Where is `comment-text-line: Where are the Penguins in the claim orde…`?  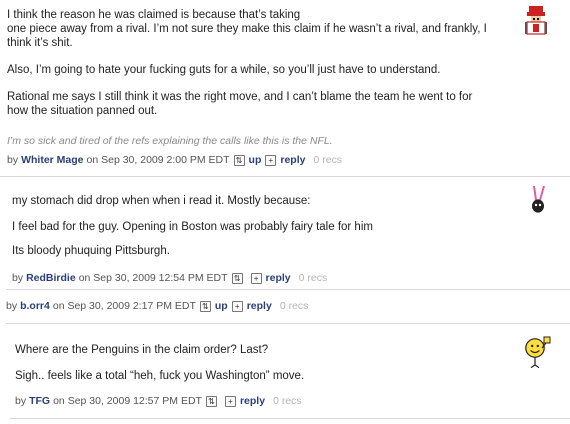
comment-text-line: Where are the Penguins in the claim orde… is located at coordinates (142, 350).